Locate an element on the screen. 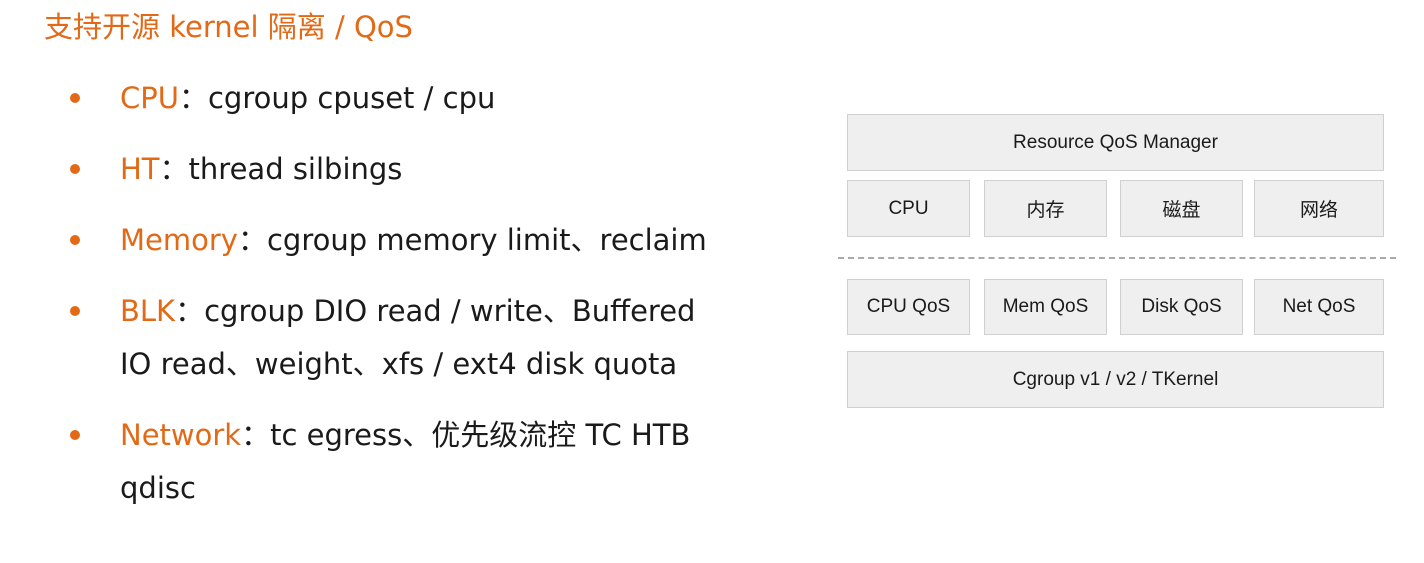 This screenshot has width=1424, height=563. resource-box-memory: 内存 is located at coordinates (1045, 208).